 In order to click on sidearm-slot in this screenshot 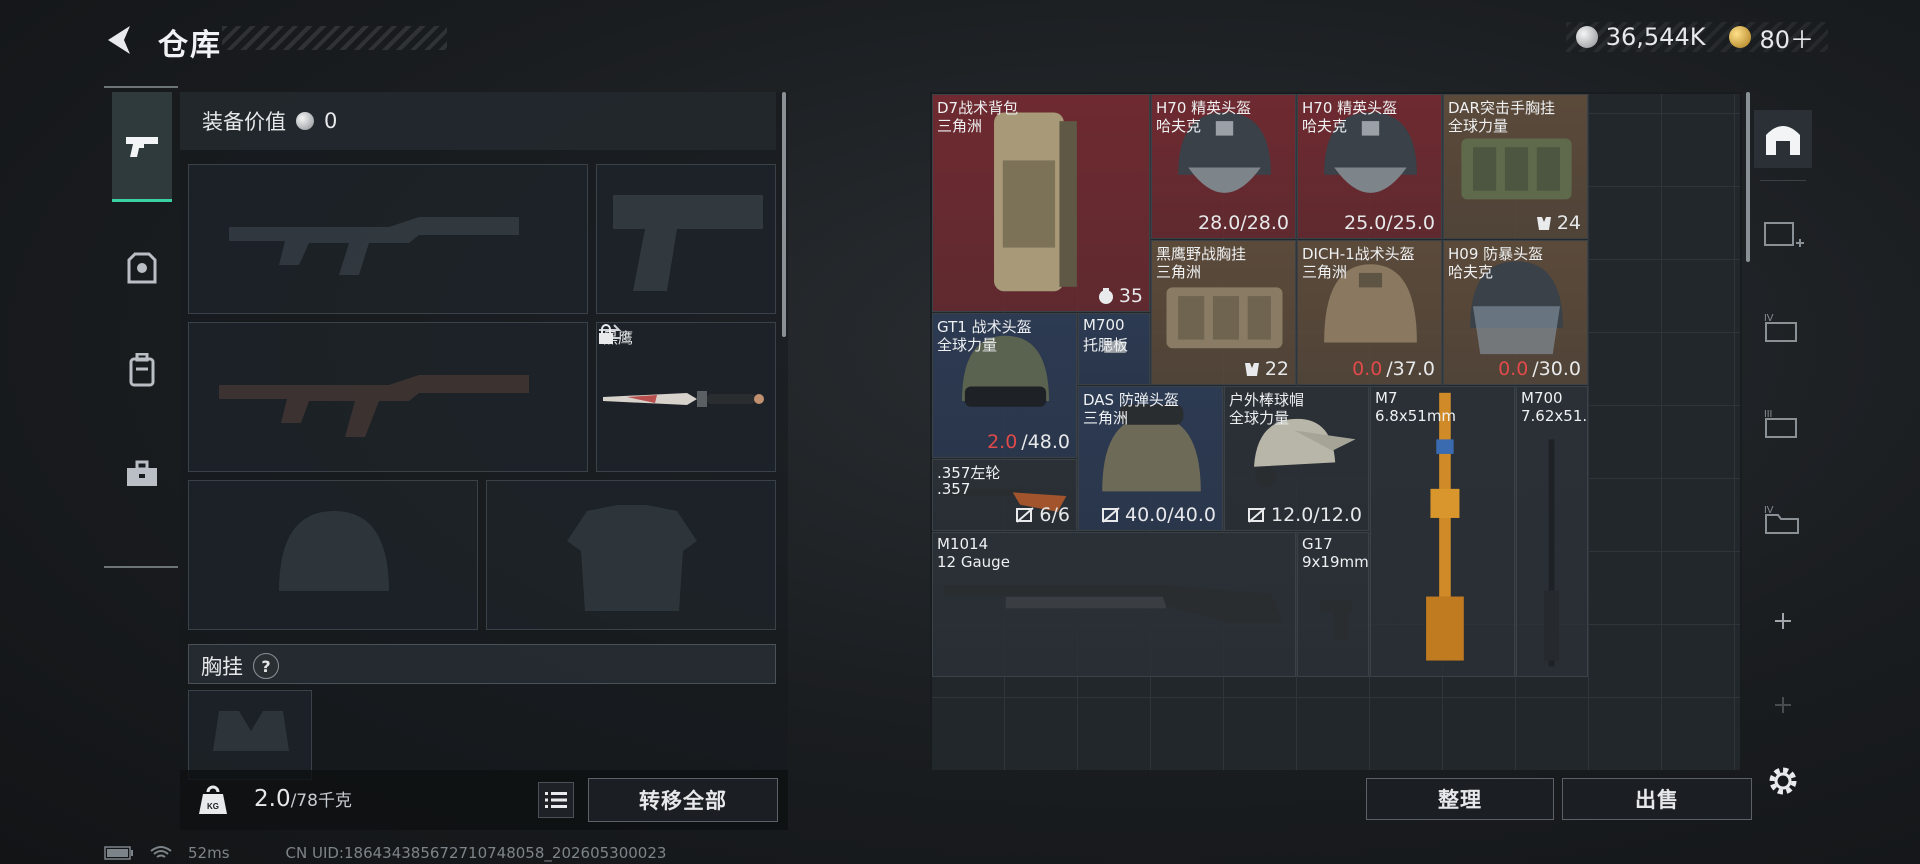, I will do `click(686, 239)`.